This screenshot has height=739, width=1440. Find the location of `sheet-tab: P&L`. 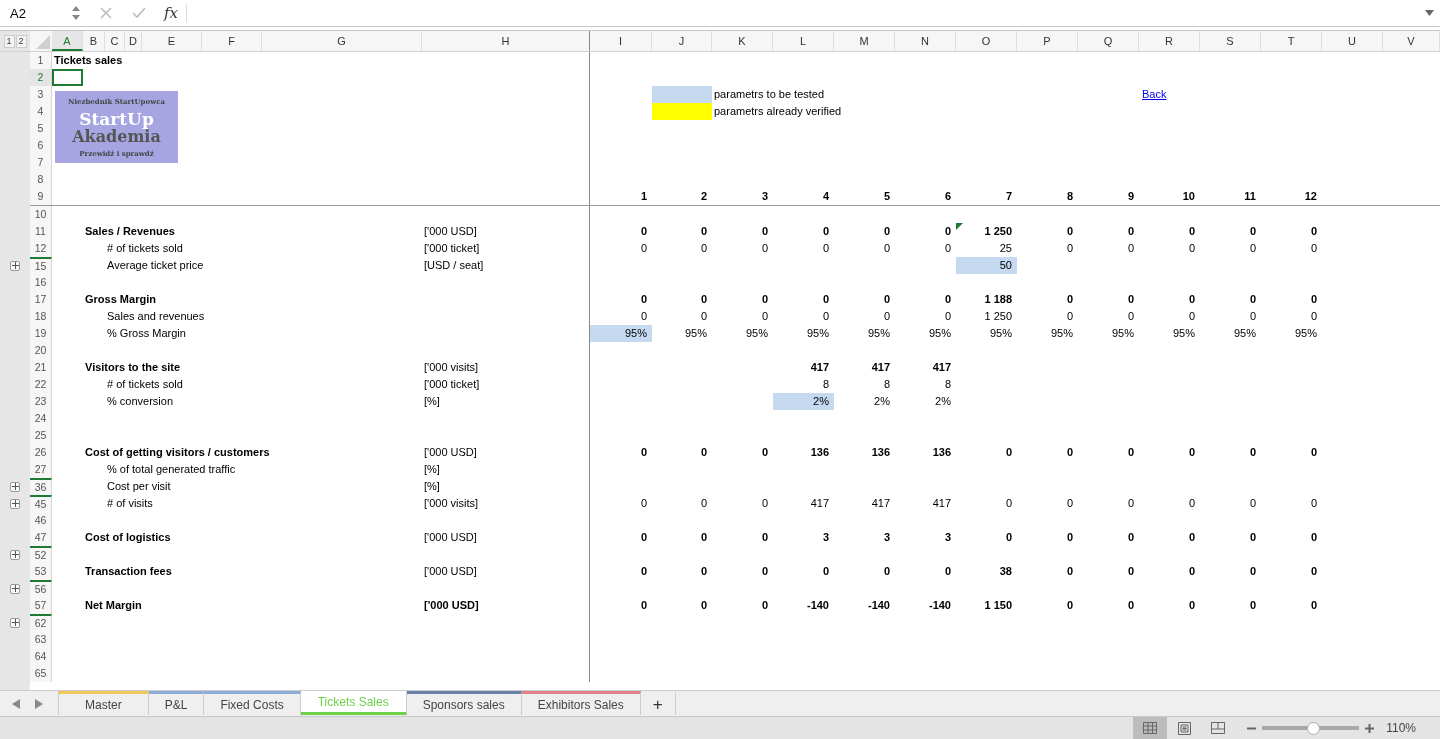

sheet-tab: P&L is located at coordinates (176, 703).